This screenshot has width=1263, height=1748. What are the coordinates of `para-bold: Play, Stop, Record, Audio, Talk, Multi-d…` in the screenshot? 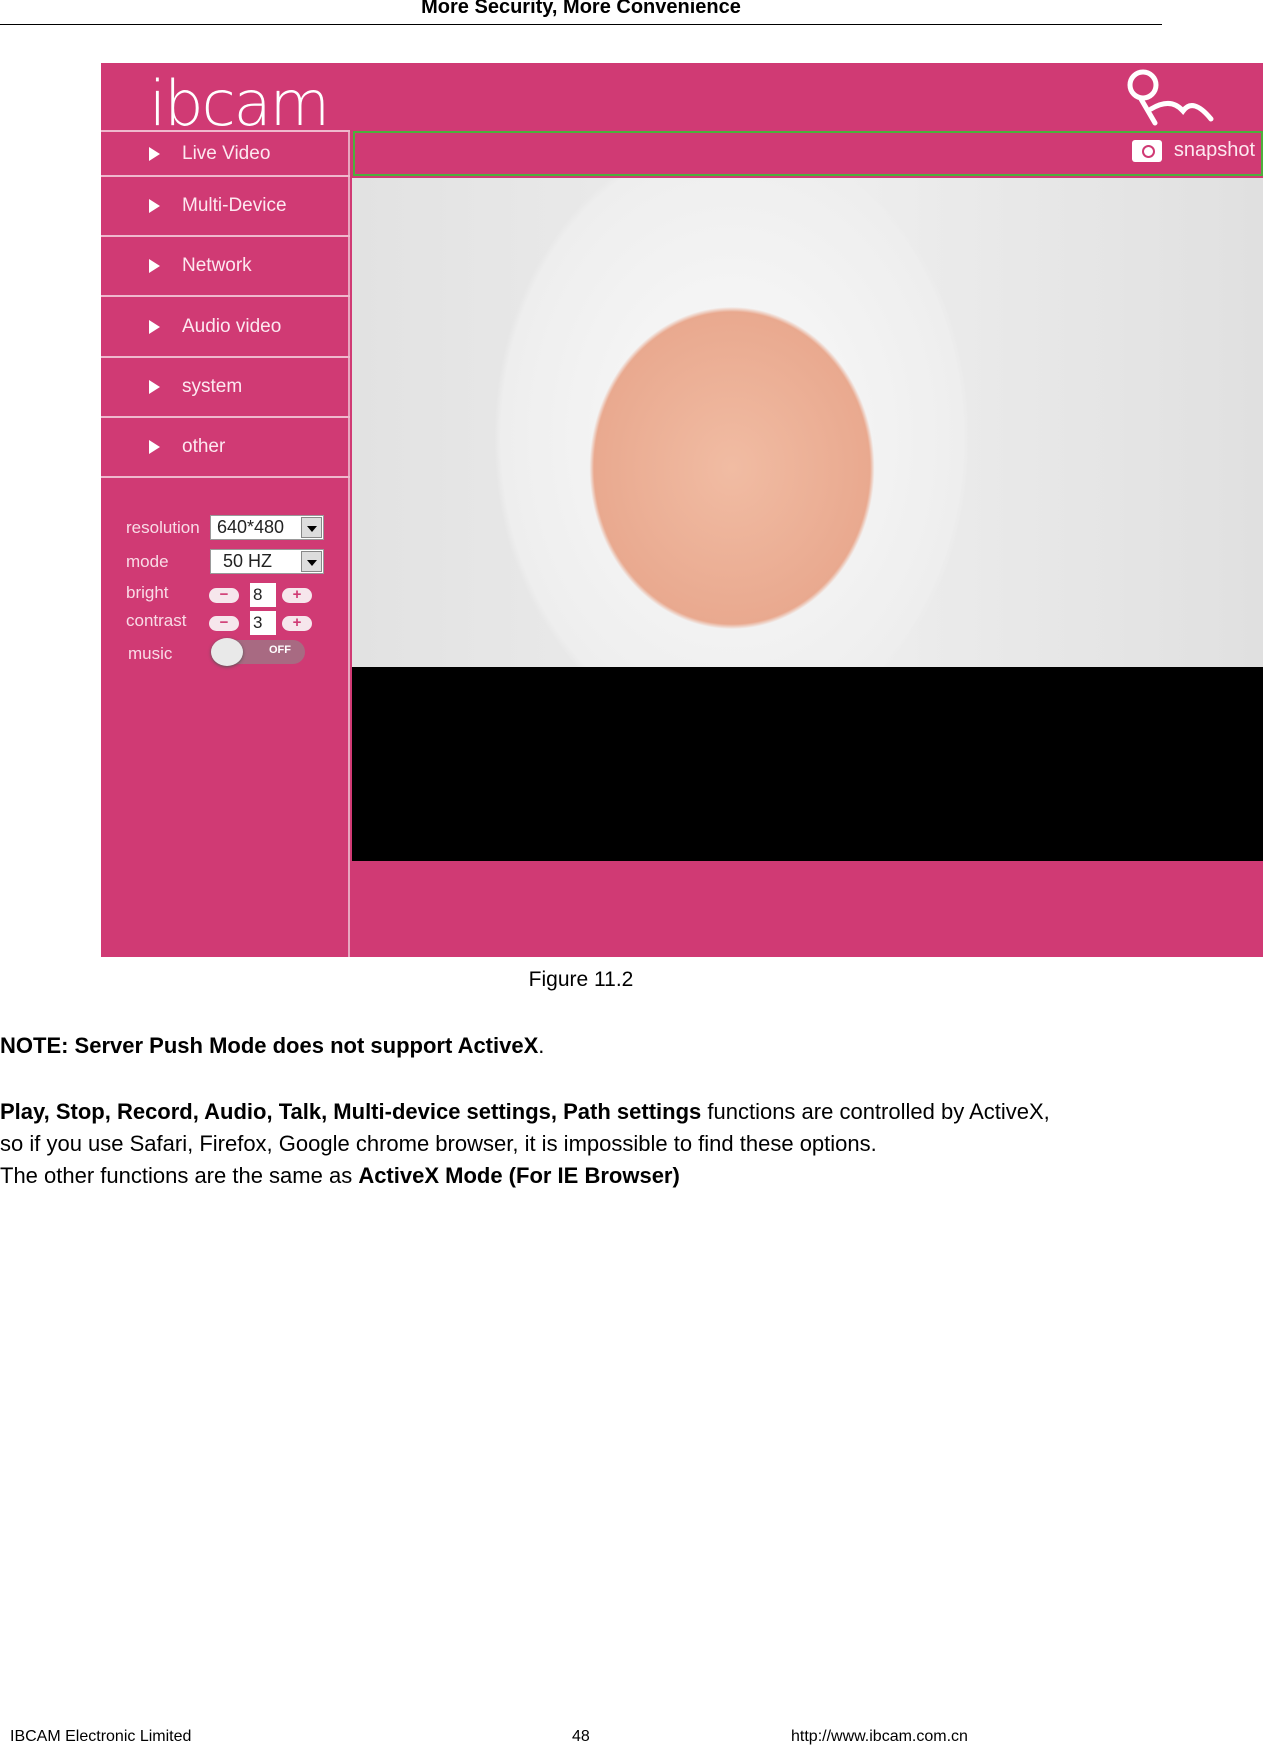 It's located at (351, 1111).